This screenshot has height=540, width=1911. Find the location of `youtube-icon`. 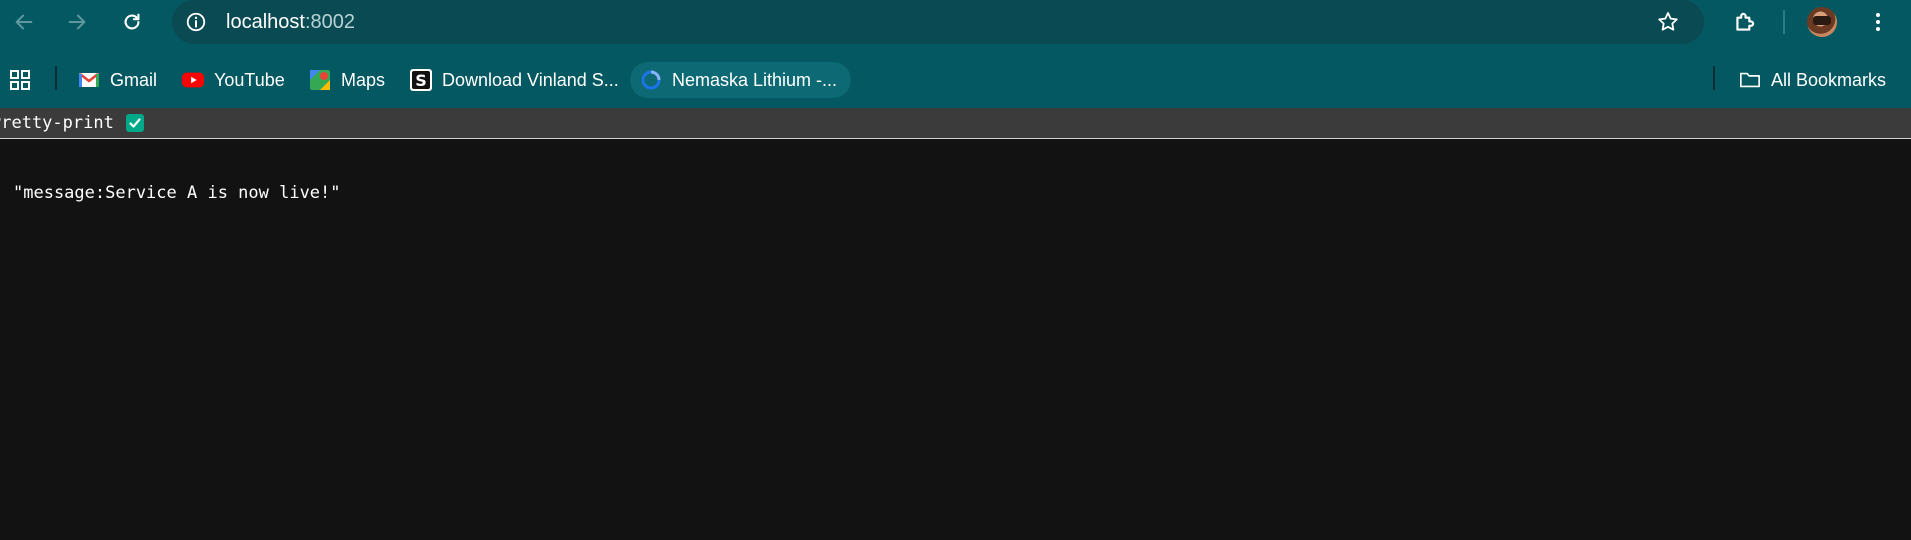

youtube-icon is located at coordinates (193, 80).